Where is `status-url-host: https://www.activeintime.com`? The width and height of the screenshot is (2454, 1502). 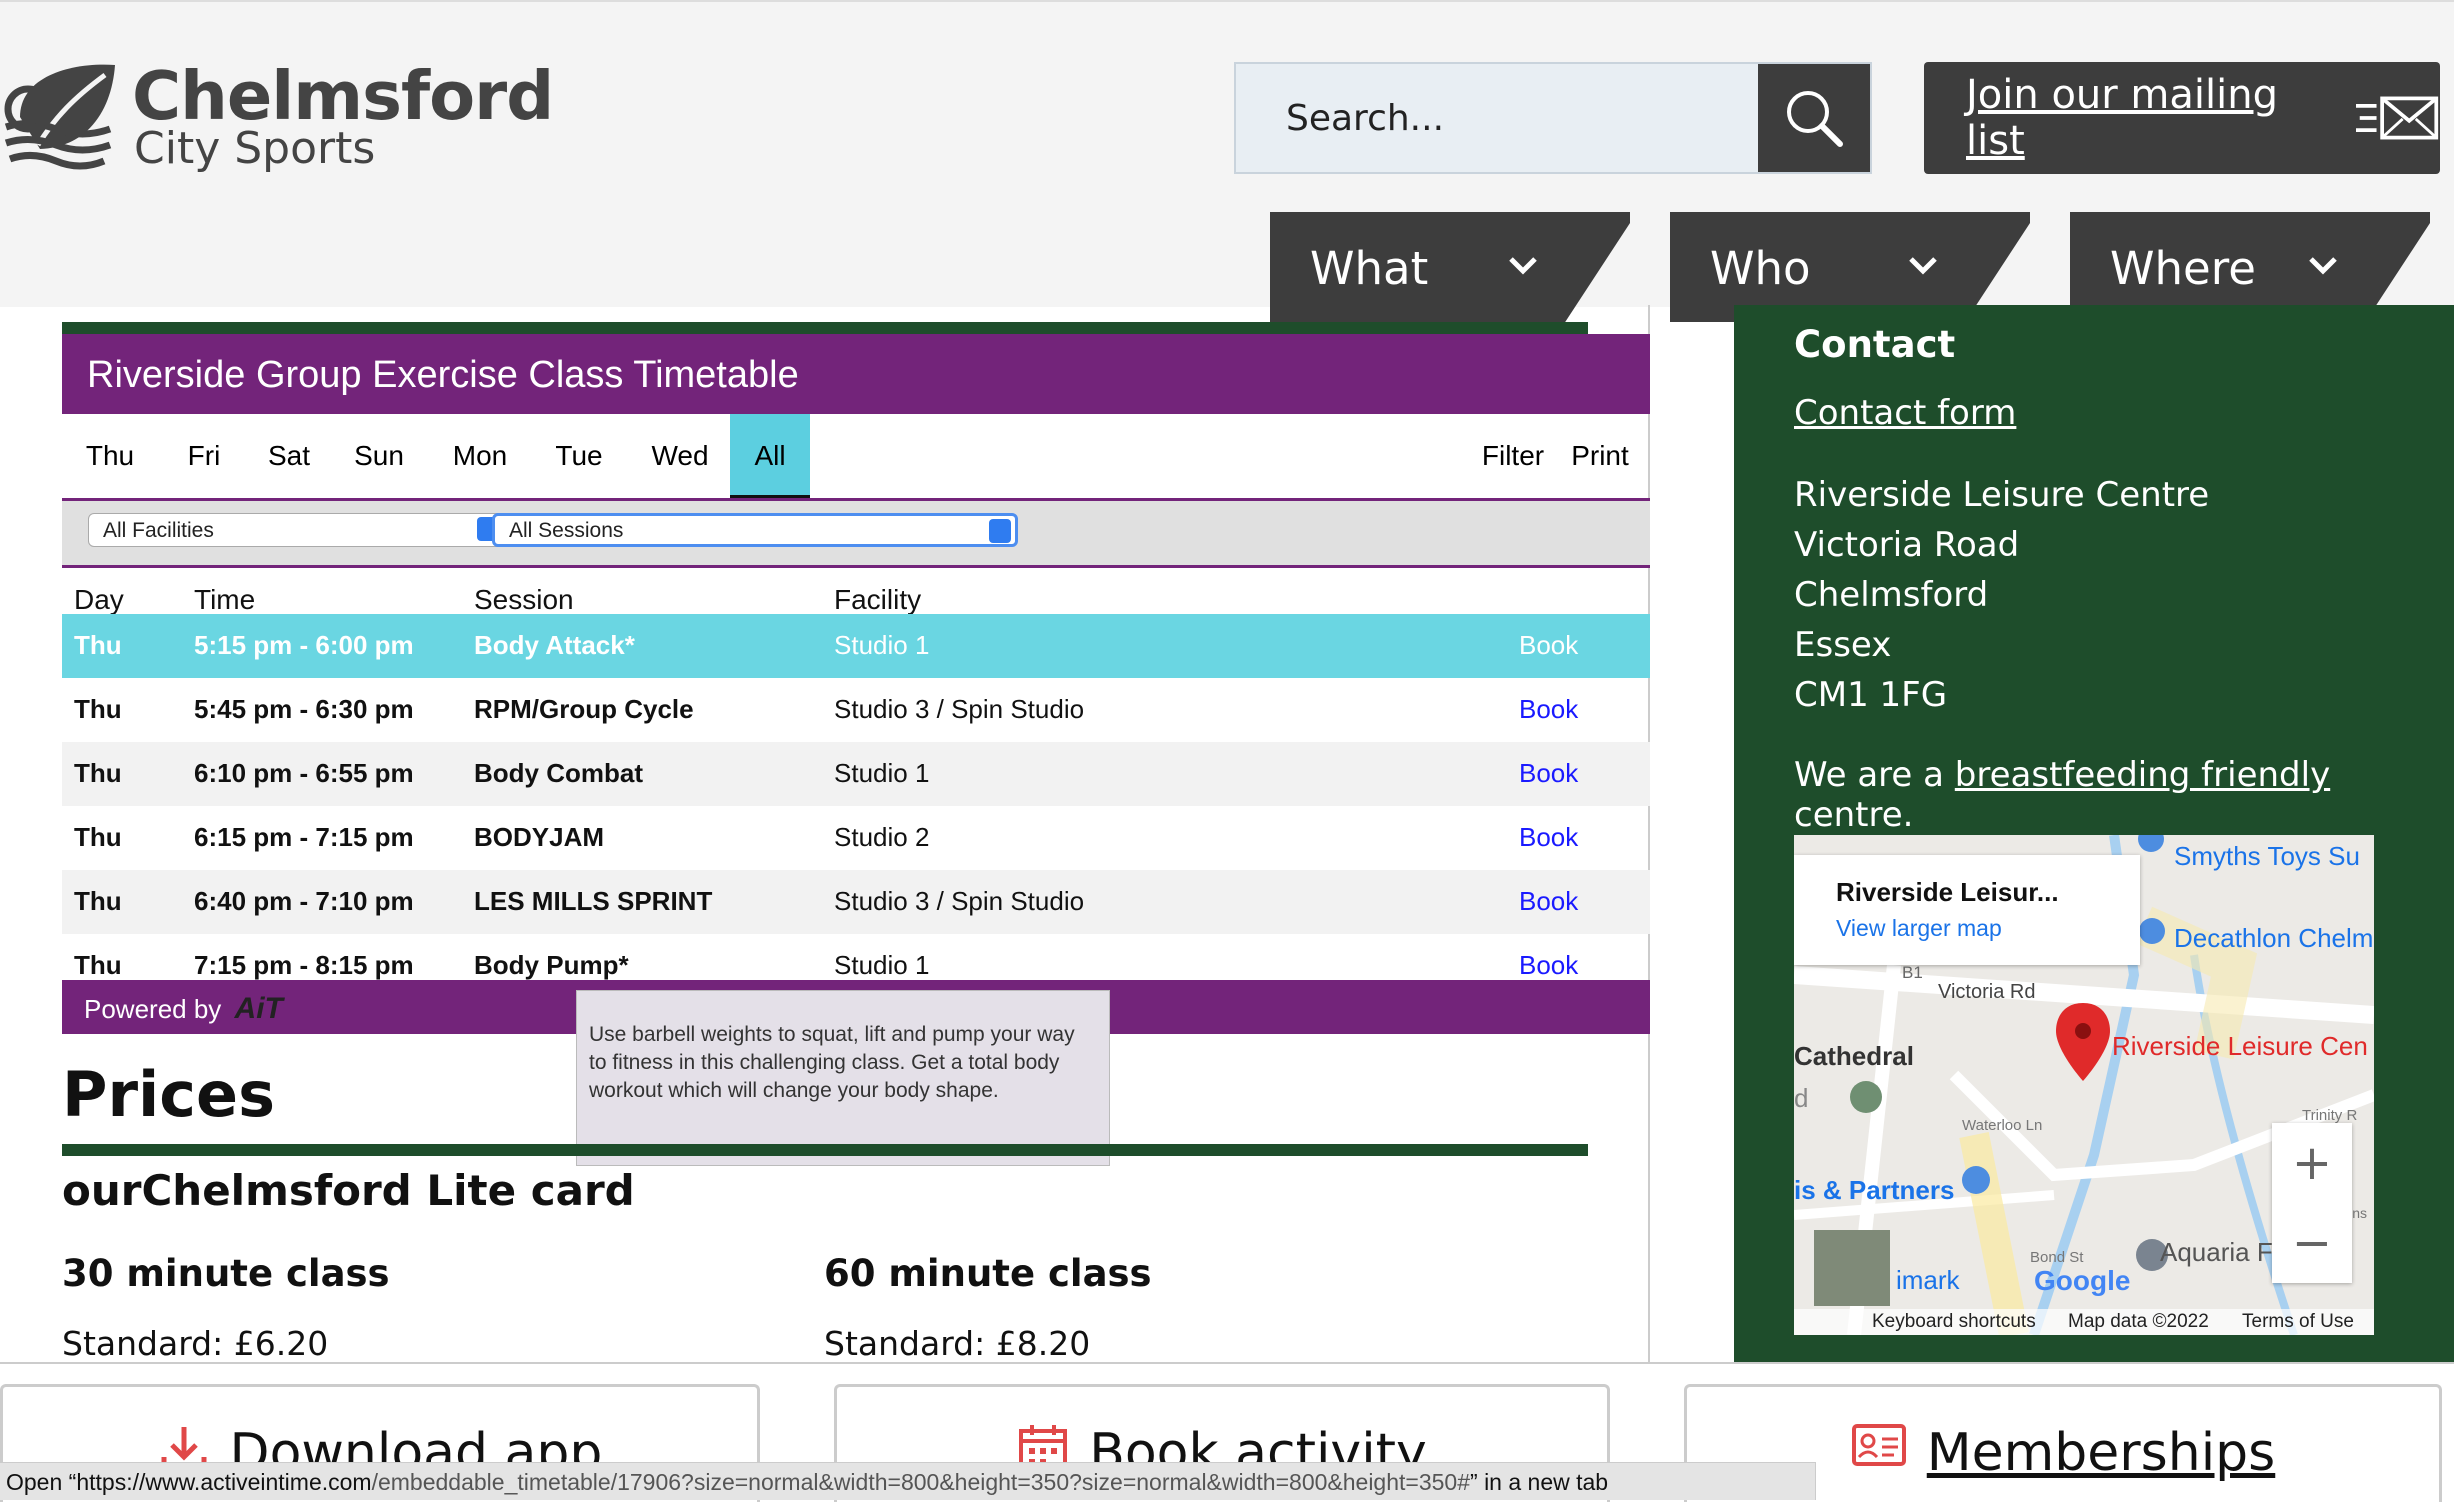 status-url-host: https://www.activeintime.com is located at coordinates (224, 1482).